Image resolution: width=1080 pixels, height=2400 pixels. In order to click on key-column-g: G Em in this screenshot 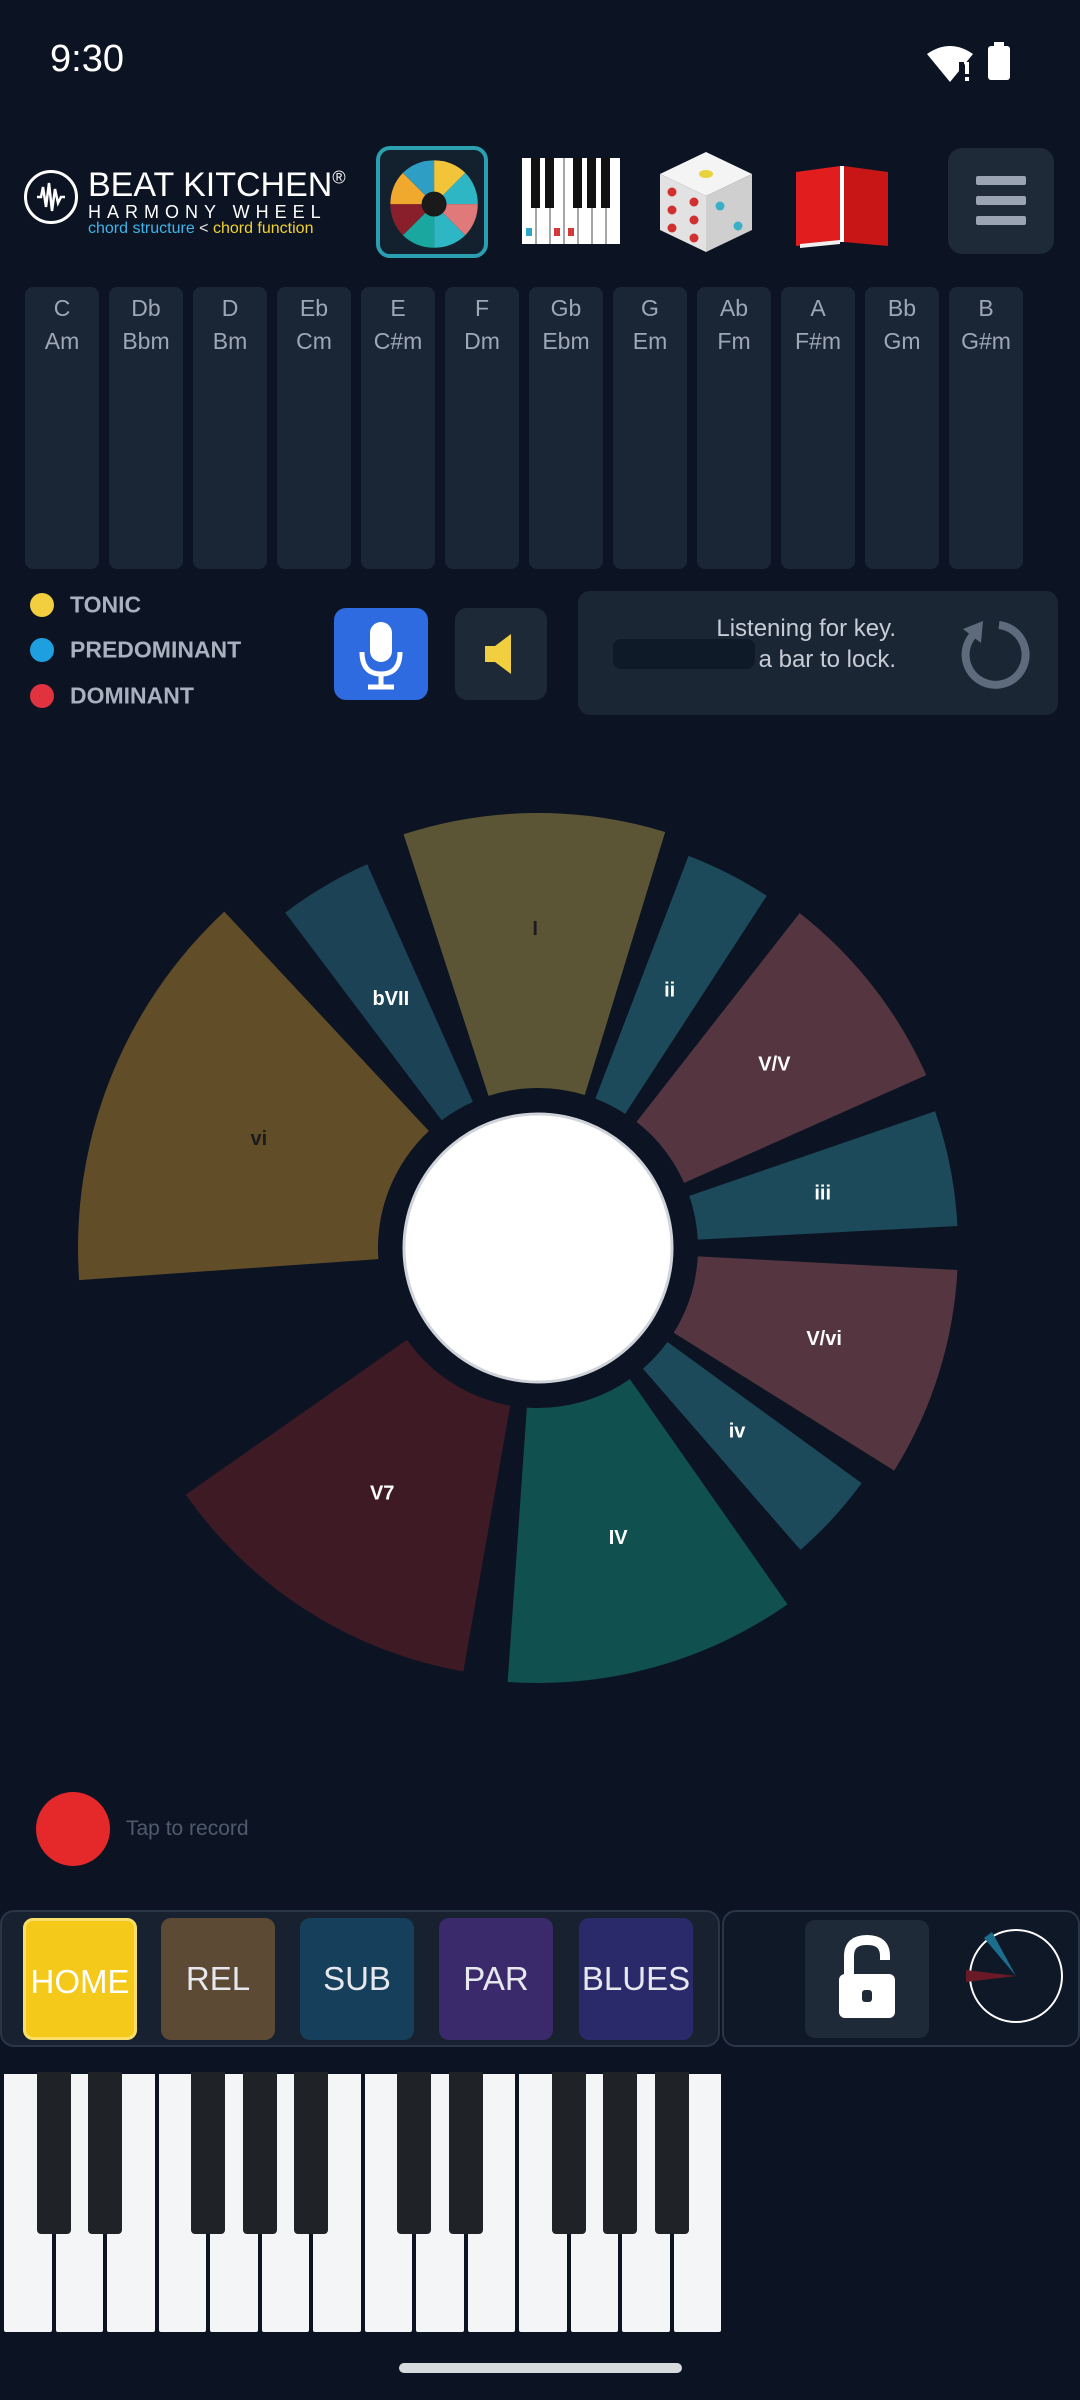, I will do `click(650, 428)`.